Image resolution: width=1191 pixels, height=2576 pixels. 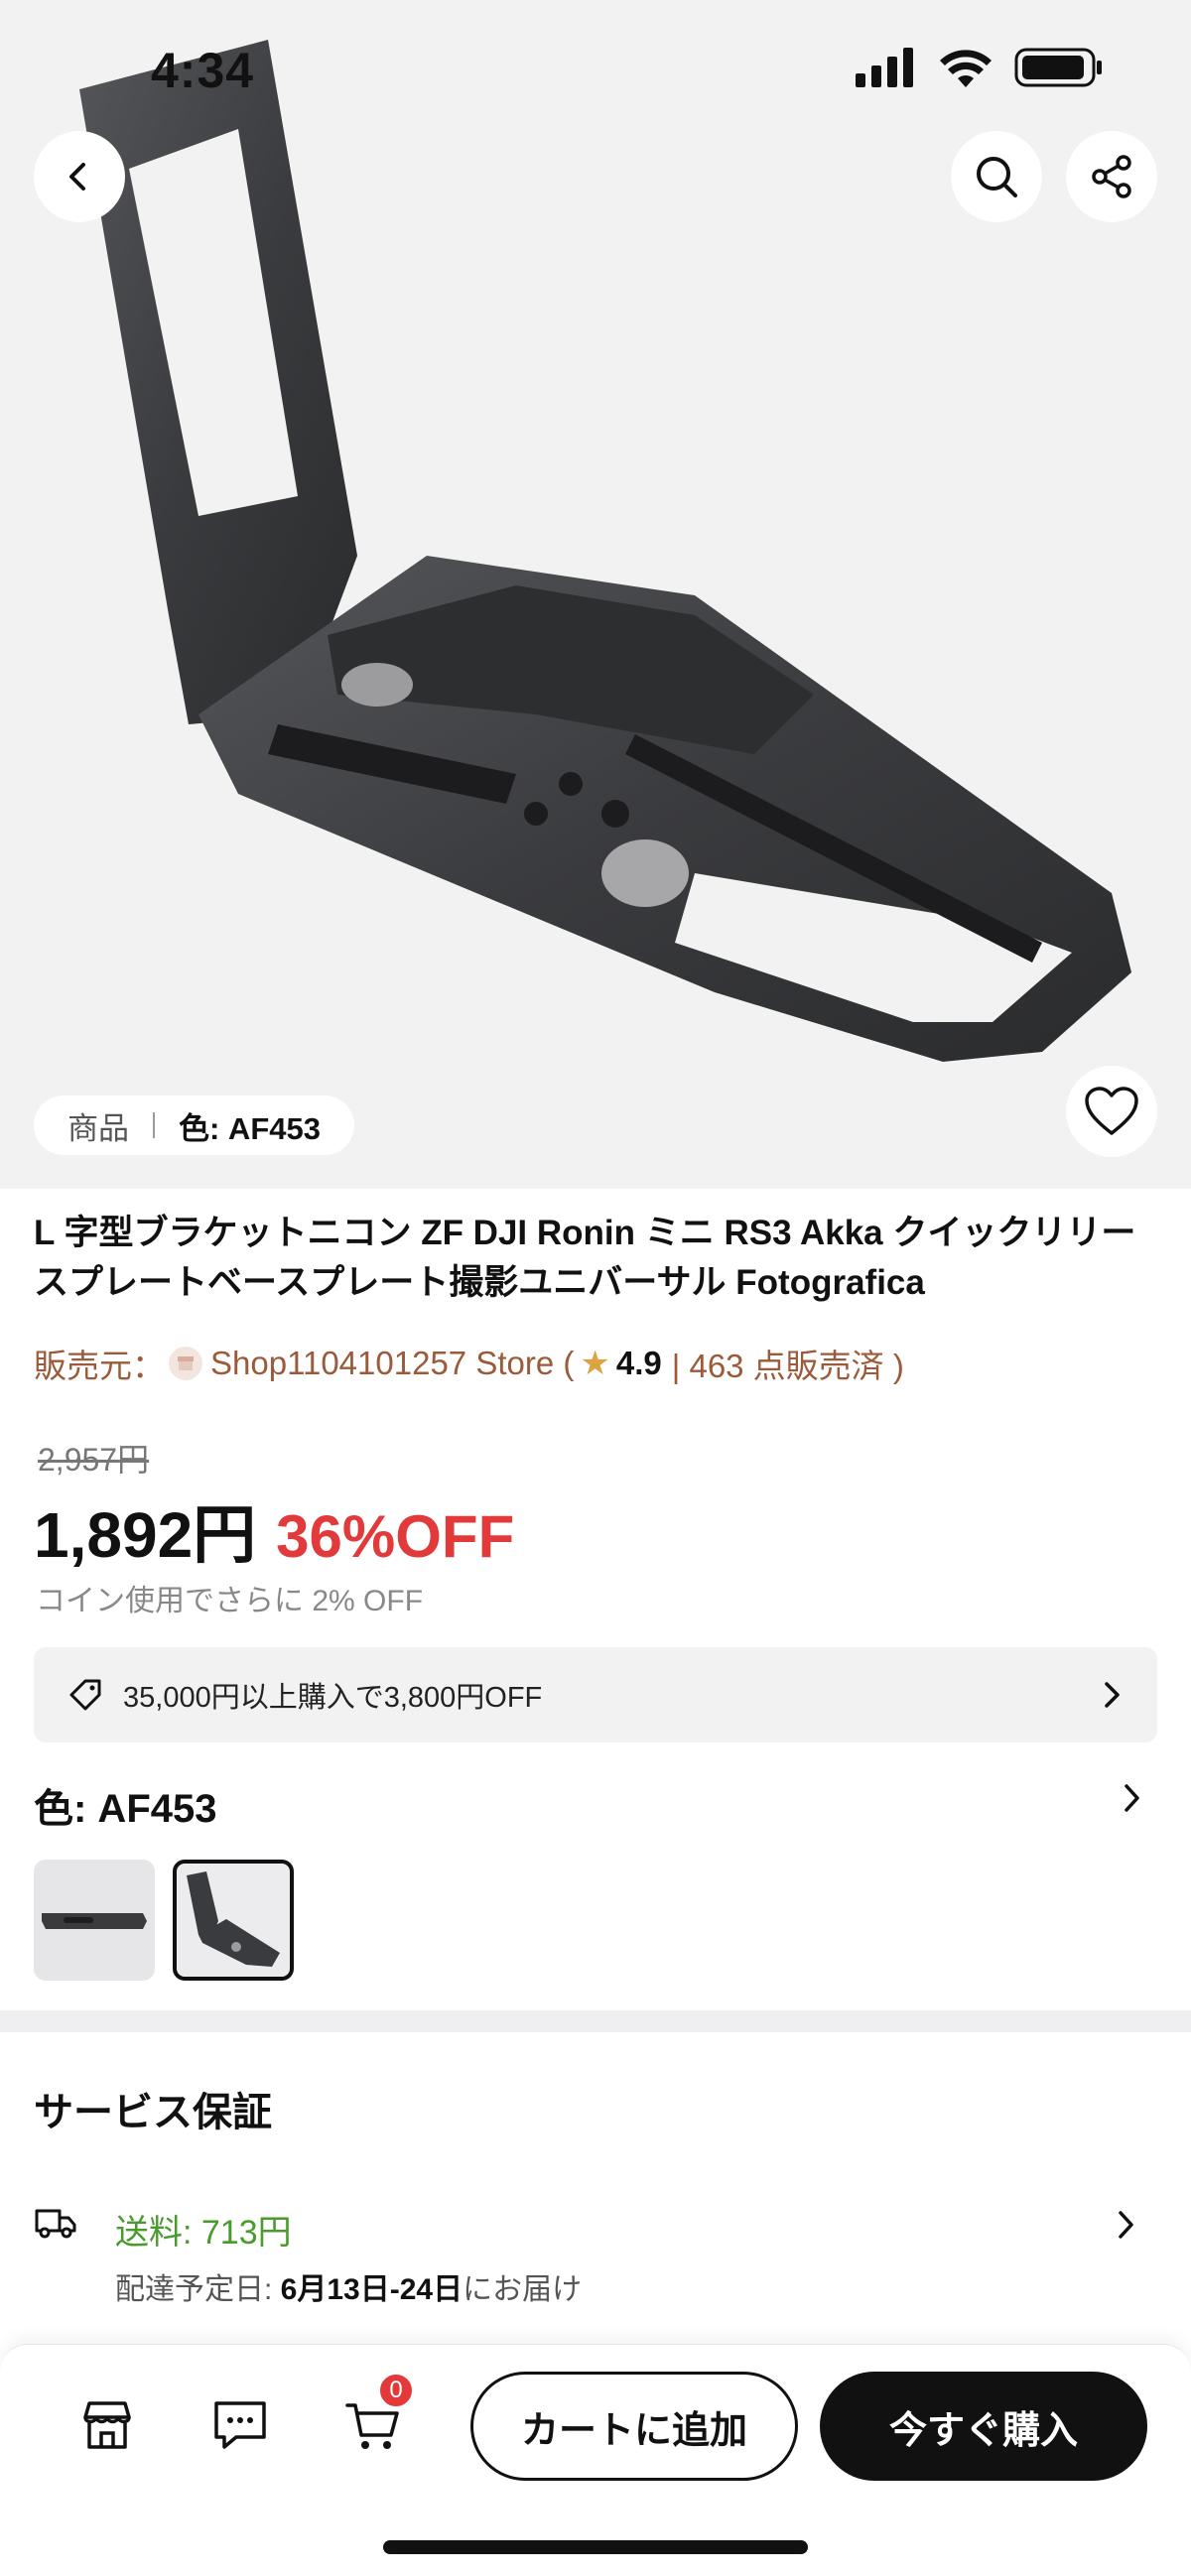 What do you see at coordinates (595, 2547) in the screenshot?
I see `home-indicator` at bounding box center [595, 2547].